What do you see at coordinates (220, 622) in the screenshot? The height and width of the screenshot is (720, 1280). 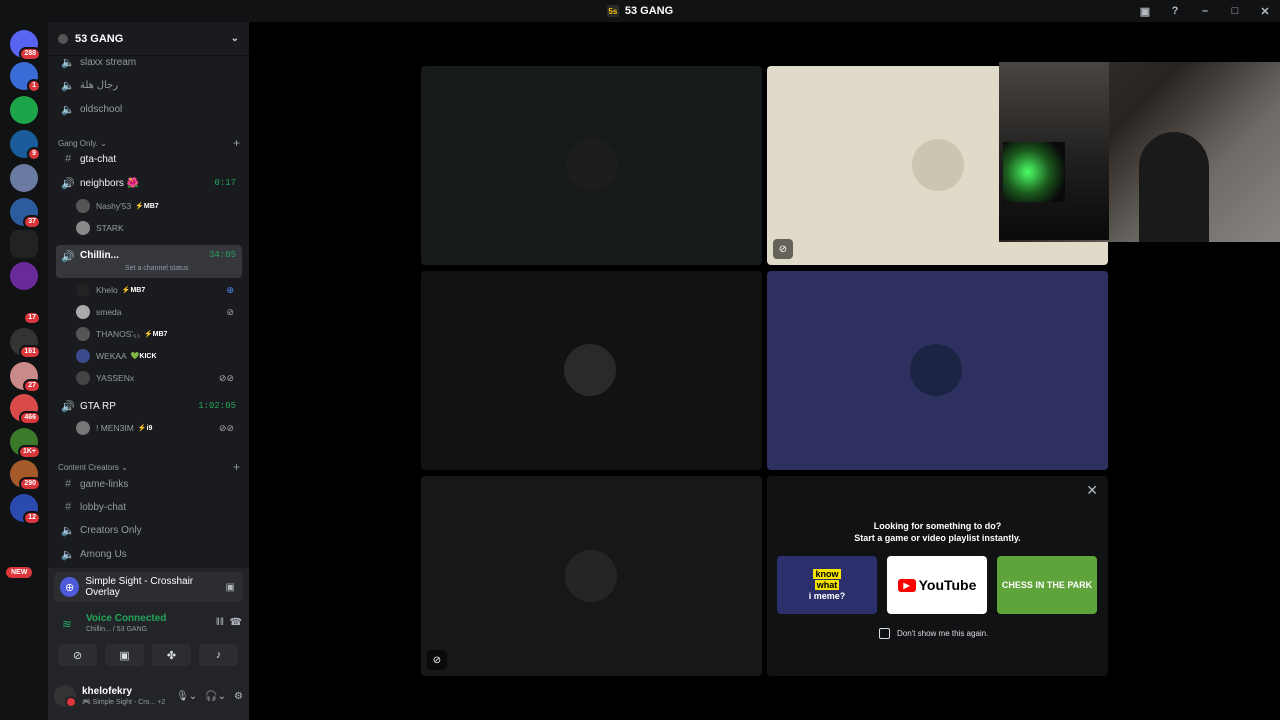 I see `noise-suppression-icon: ‖‖` at bounding box center [220, 622].